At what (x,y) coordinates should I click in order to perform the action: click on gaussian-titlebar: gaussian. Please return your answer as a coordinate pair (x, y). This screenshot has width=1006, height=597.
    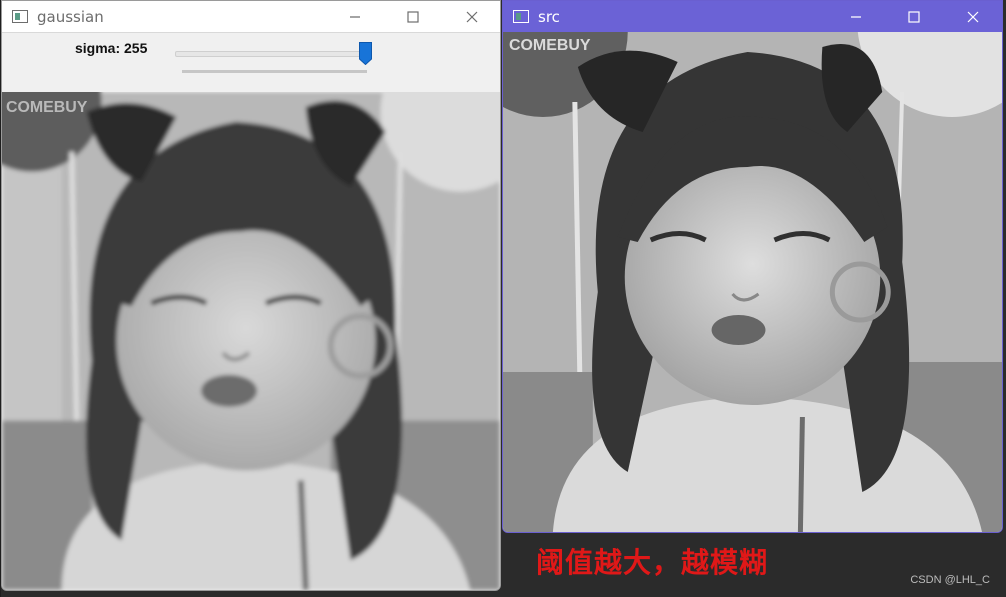
    Looking at the image, I should click on (251, 16).